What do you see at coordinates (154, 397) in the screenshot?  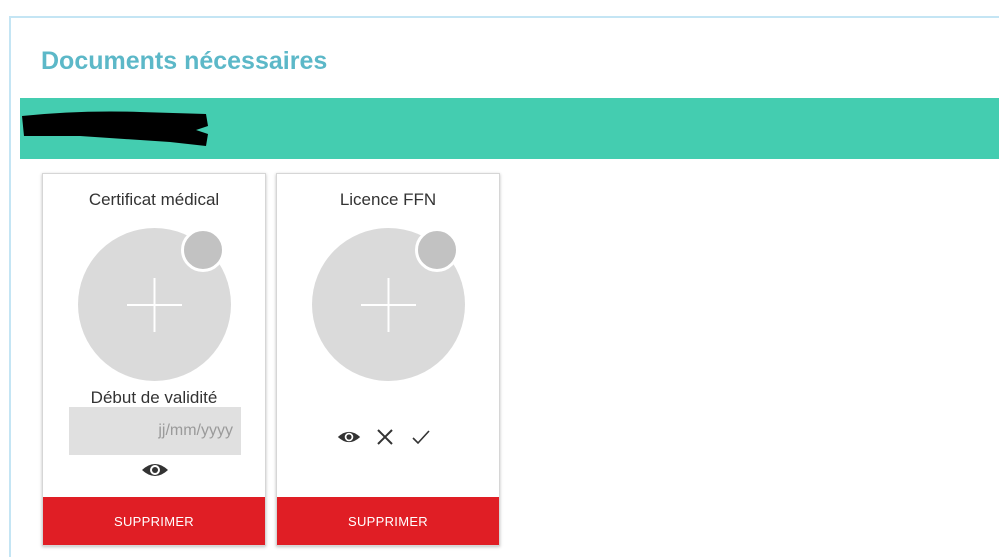 I see `date-label: Début de validité` at bounding box center [154, 397].